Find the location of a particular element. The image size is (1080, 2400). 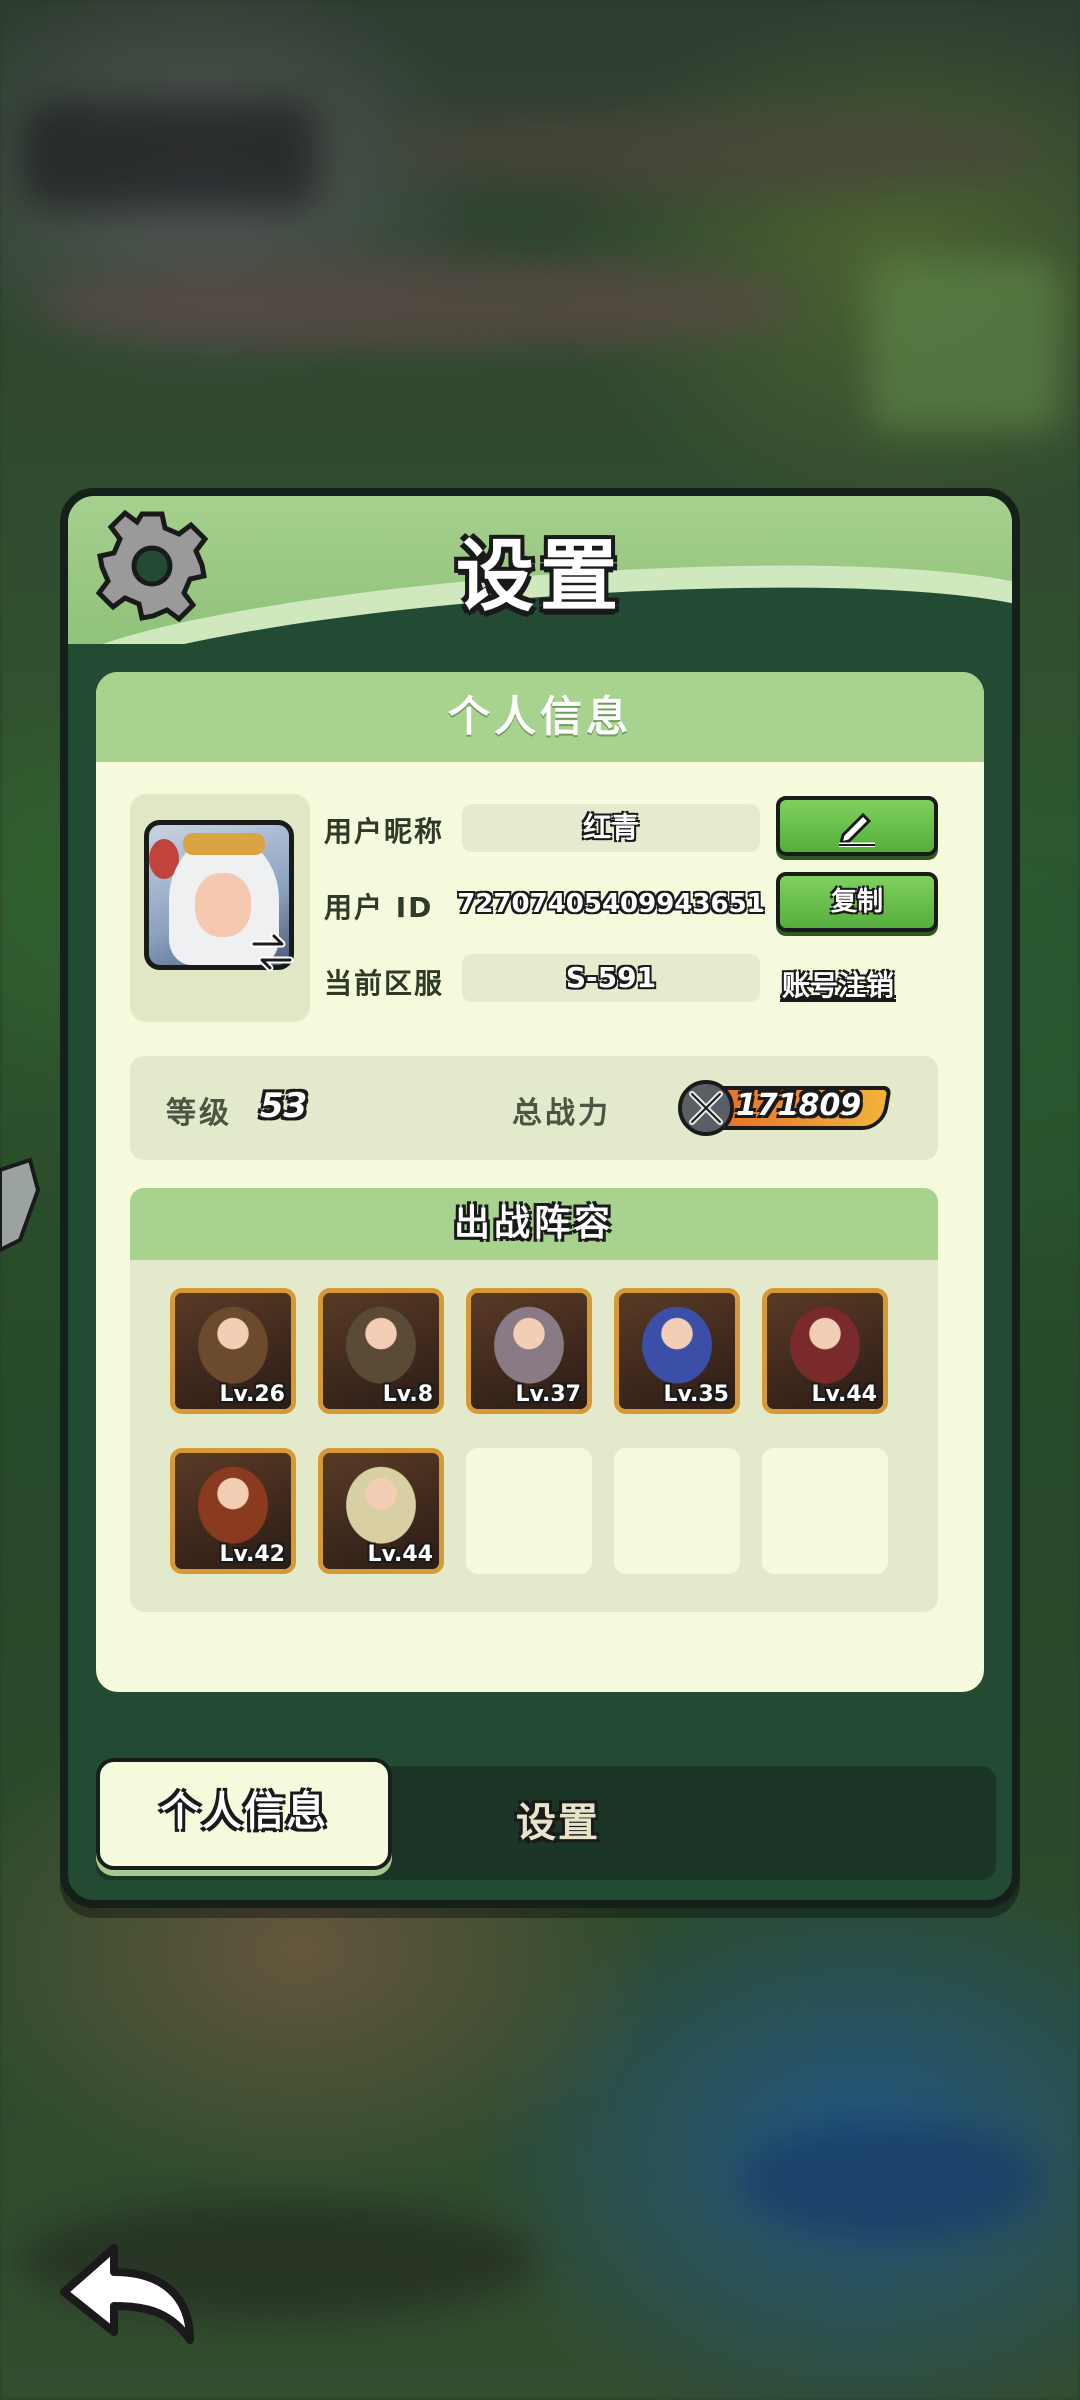

hero-level: Lv.42 is located at coordinates (252, 1554).